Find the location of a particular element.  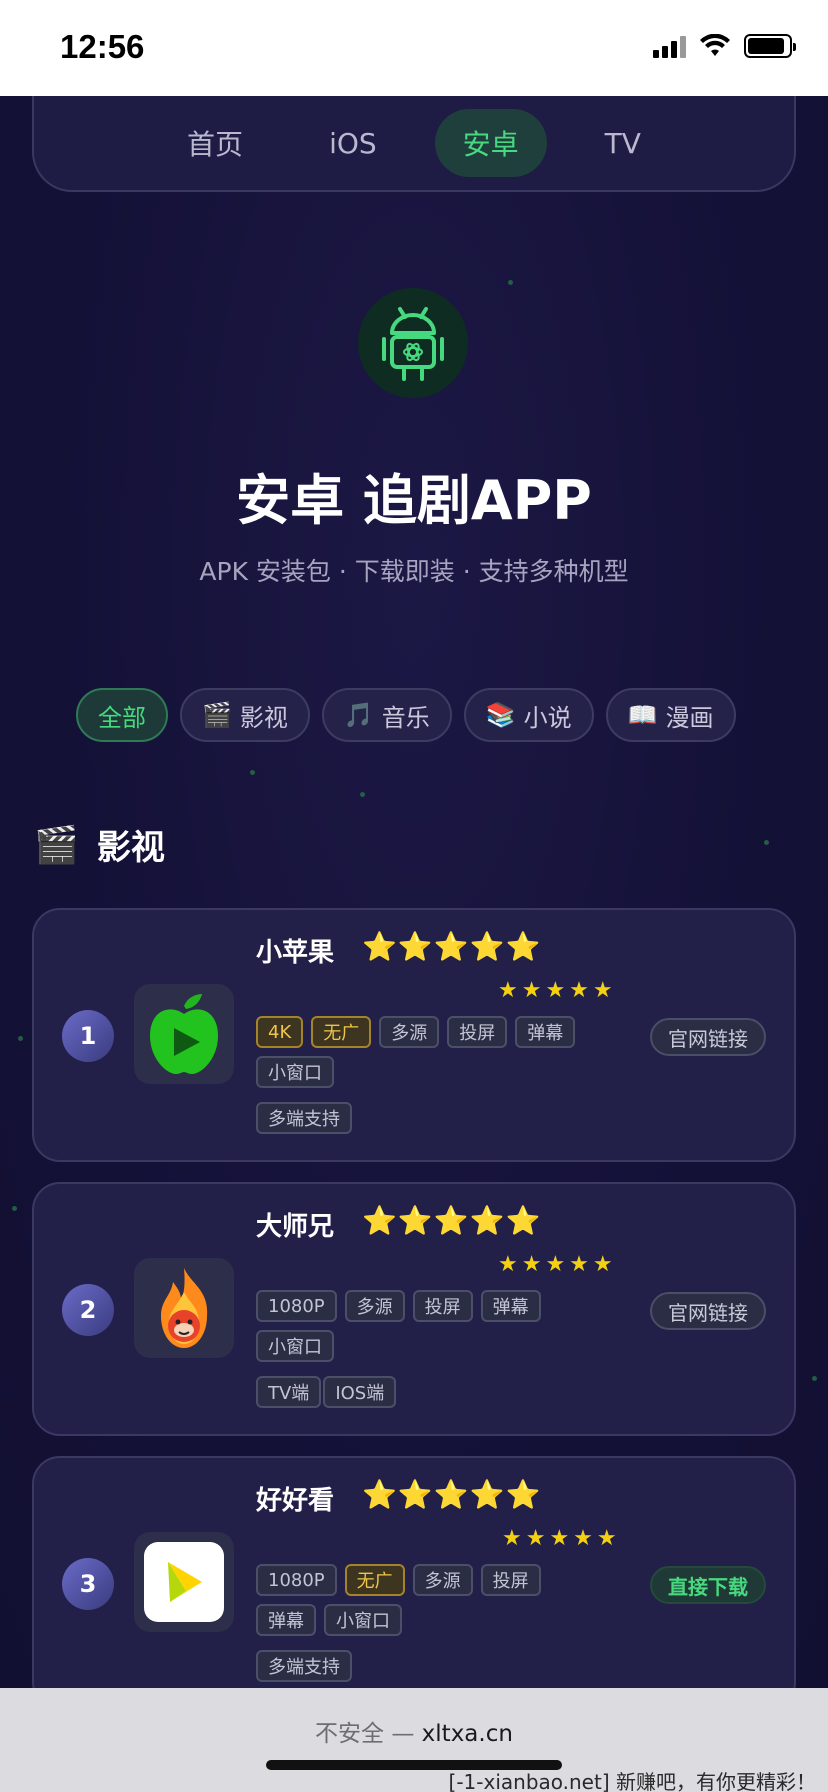

section-header: 🎬 影视 is located at coordinates (99, 844).